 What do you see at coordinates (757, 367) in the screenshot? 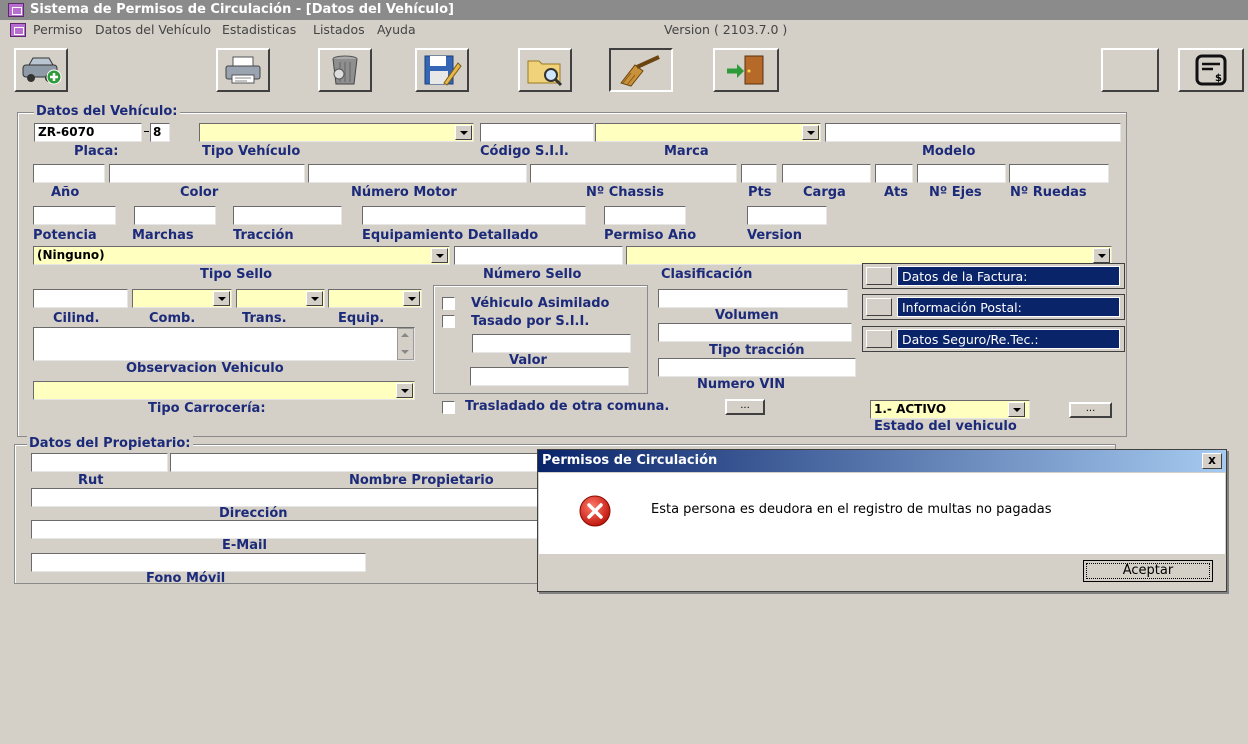
I see `numero-vin-input` at bounding box center [757, 367].